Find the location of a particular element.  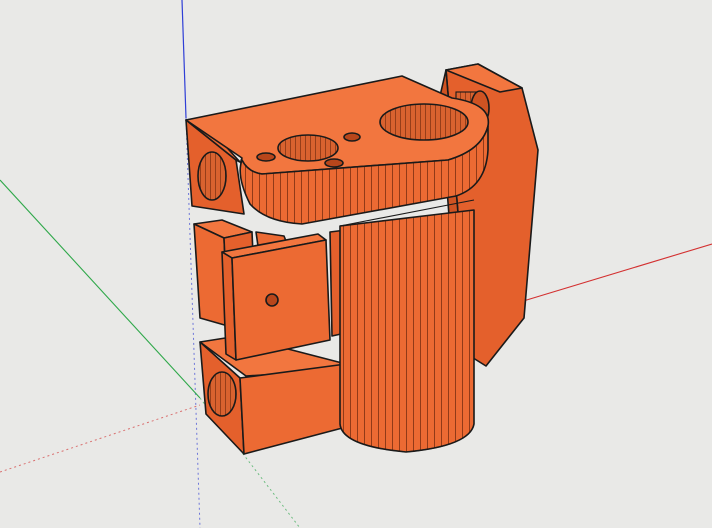

blue-axis is located at coordinates (184, 59).